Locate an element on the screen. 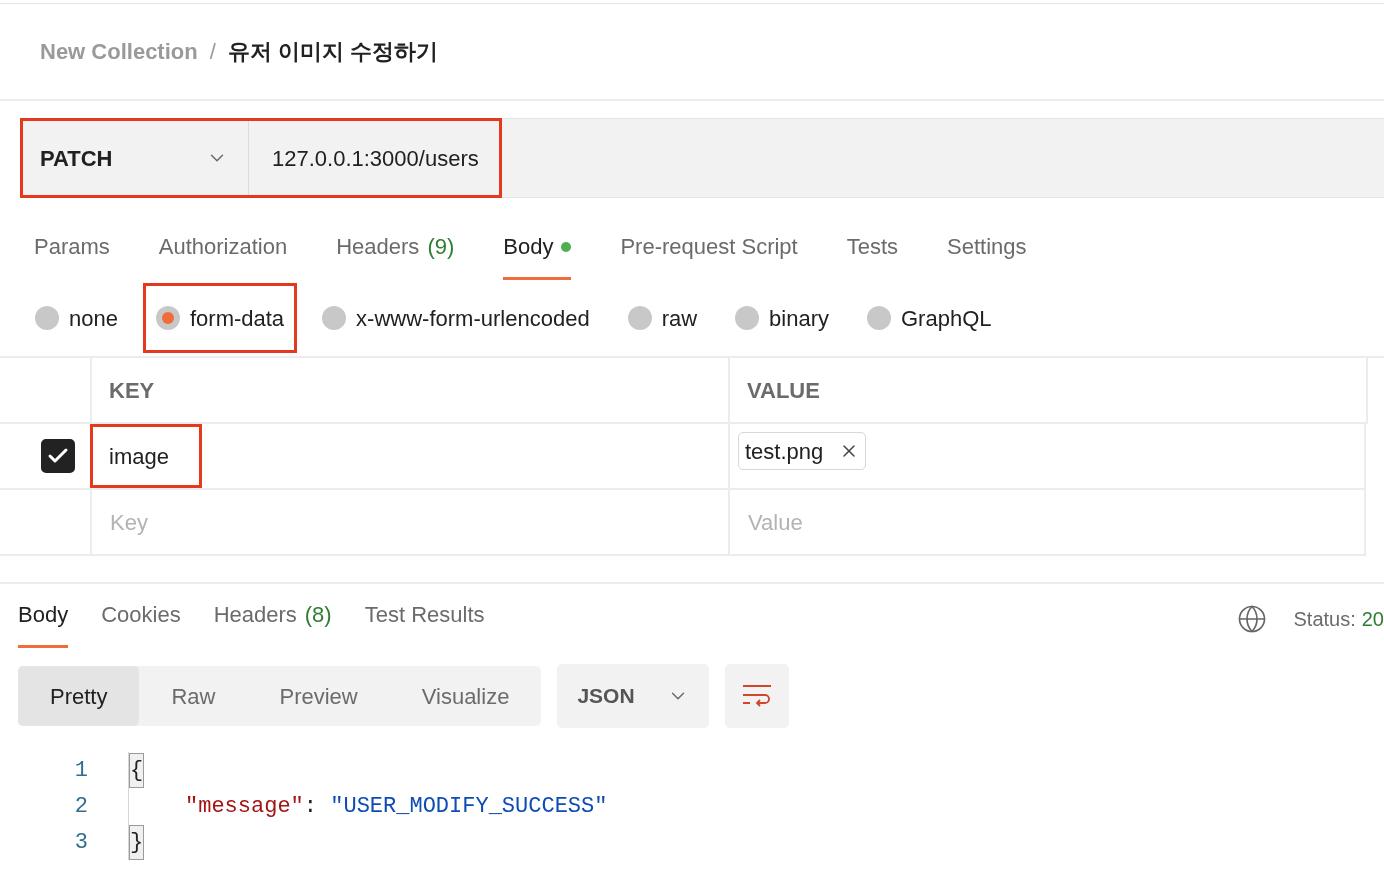 Image resolution: width=1384 pixels, height=886 pixels. view-mode-option: Preview is located at coordinates (318, 696).